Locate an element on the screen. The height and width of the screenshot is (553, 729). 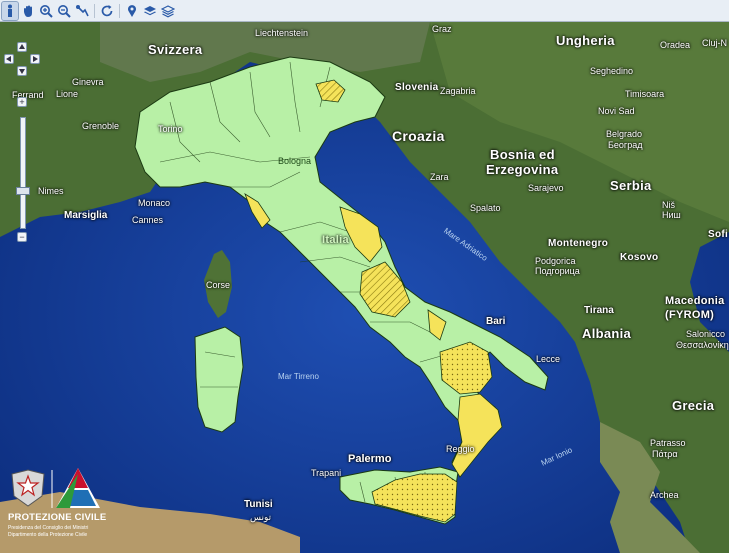
label-lecce: Lecce is located at coordinates (548, 359).